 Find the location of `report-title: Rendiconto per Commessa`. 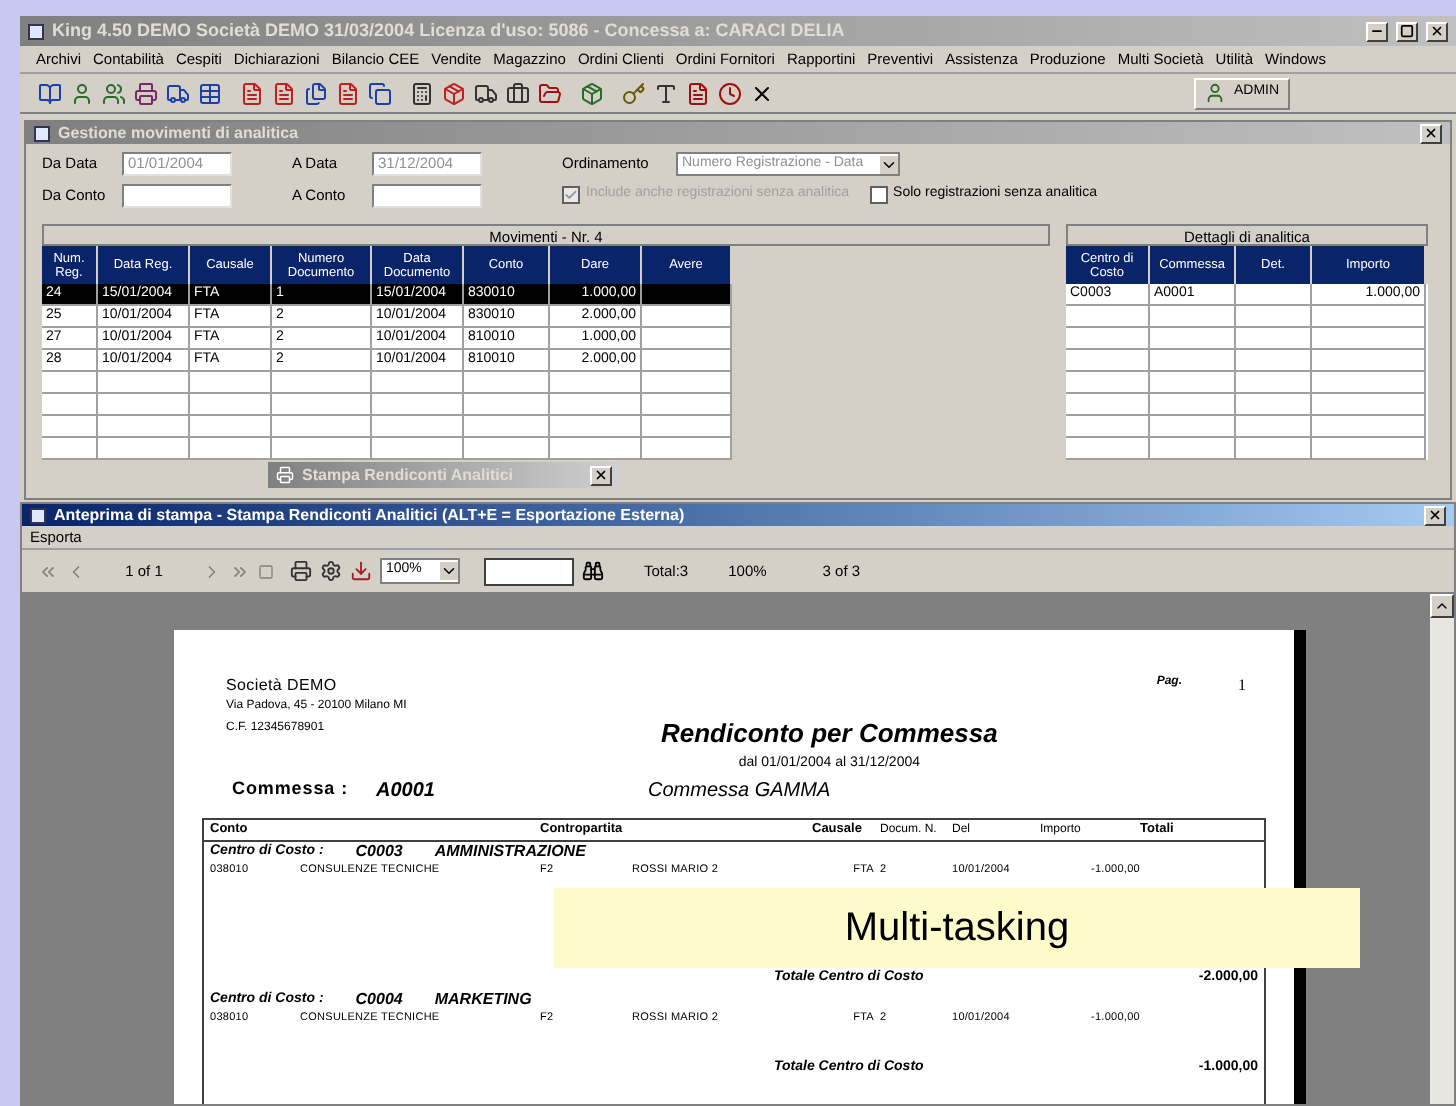

report-title: Rendiconto per Commessa is located at coordinates (829, 734).